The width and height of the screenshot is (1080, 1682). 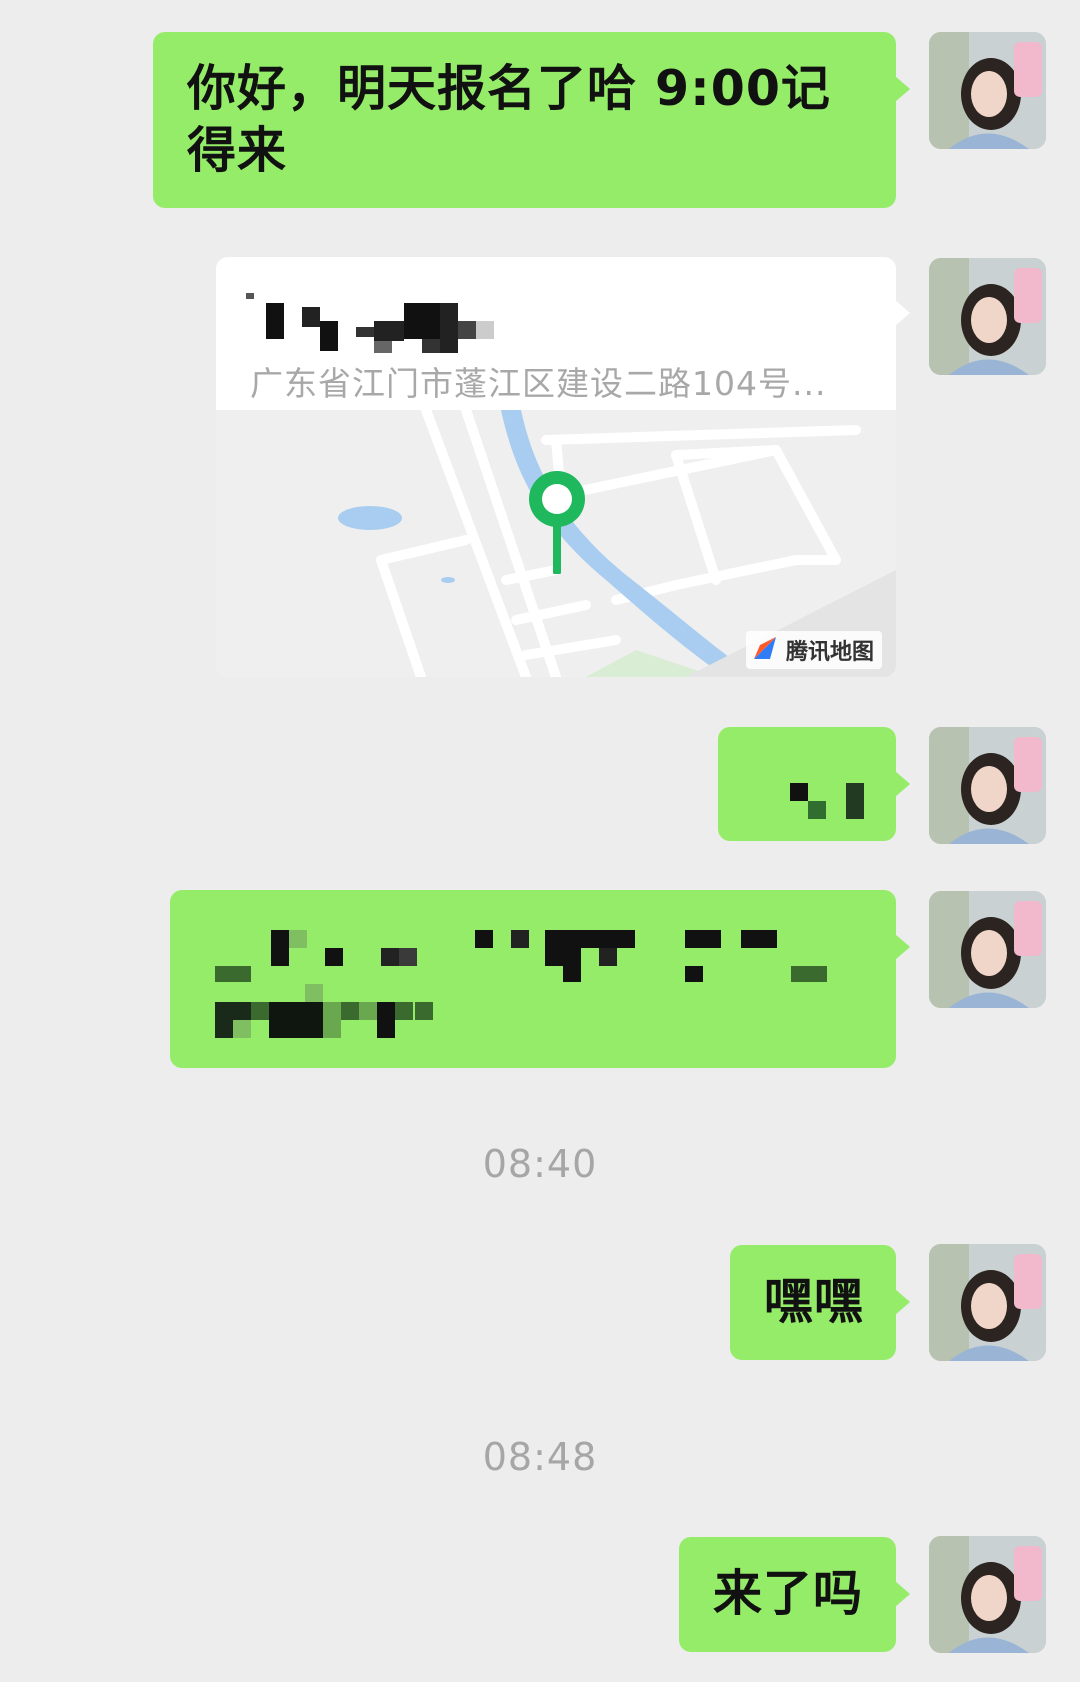 I want to click on chat-timestamp: 08:40, so click(x=540, y=1164).